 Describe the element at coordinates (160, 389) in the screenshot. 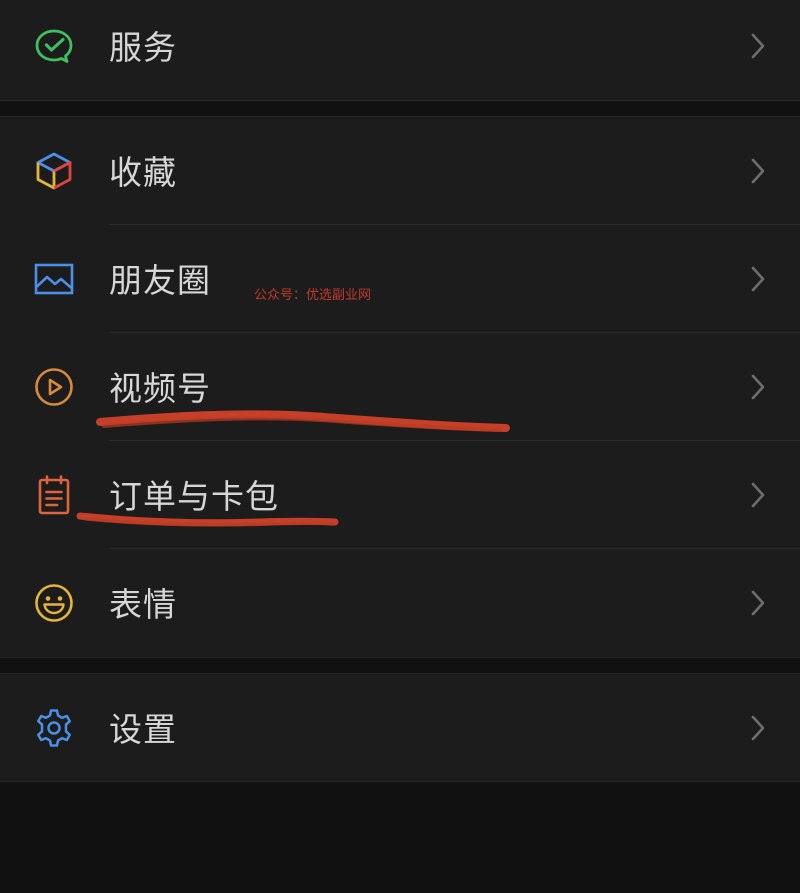

I see `menu-item-label: 视频号` at that location.